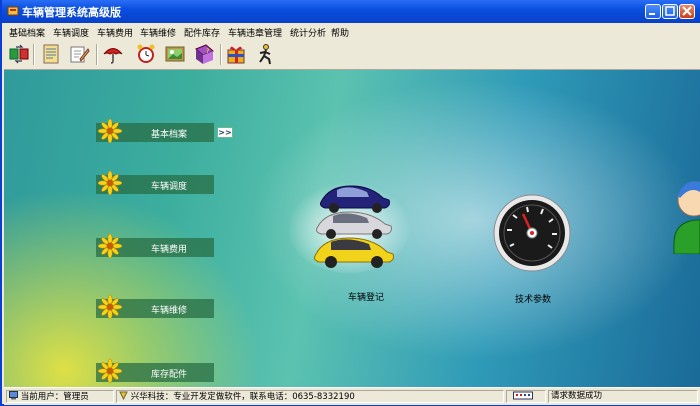 This screenshot has width=700, height=406. Describe the element at coordinates (623, 396) in the screenshot. I see `status-message: 请求数据成功` at that location.